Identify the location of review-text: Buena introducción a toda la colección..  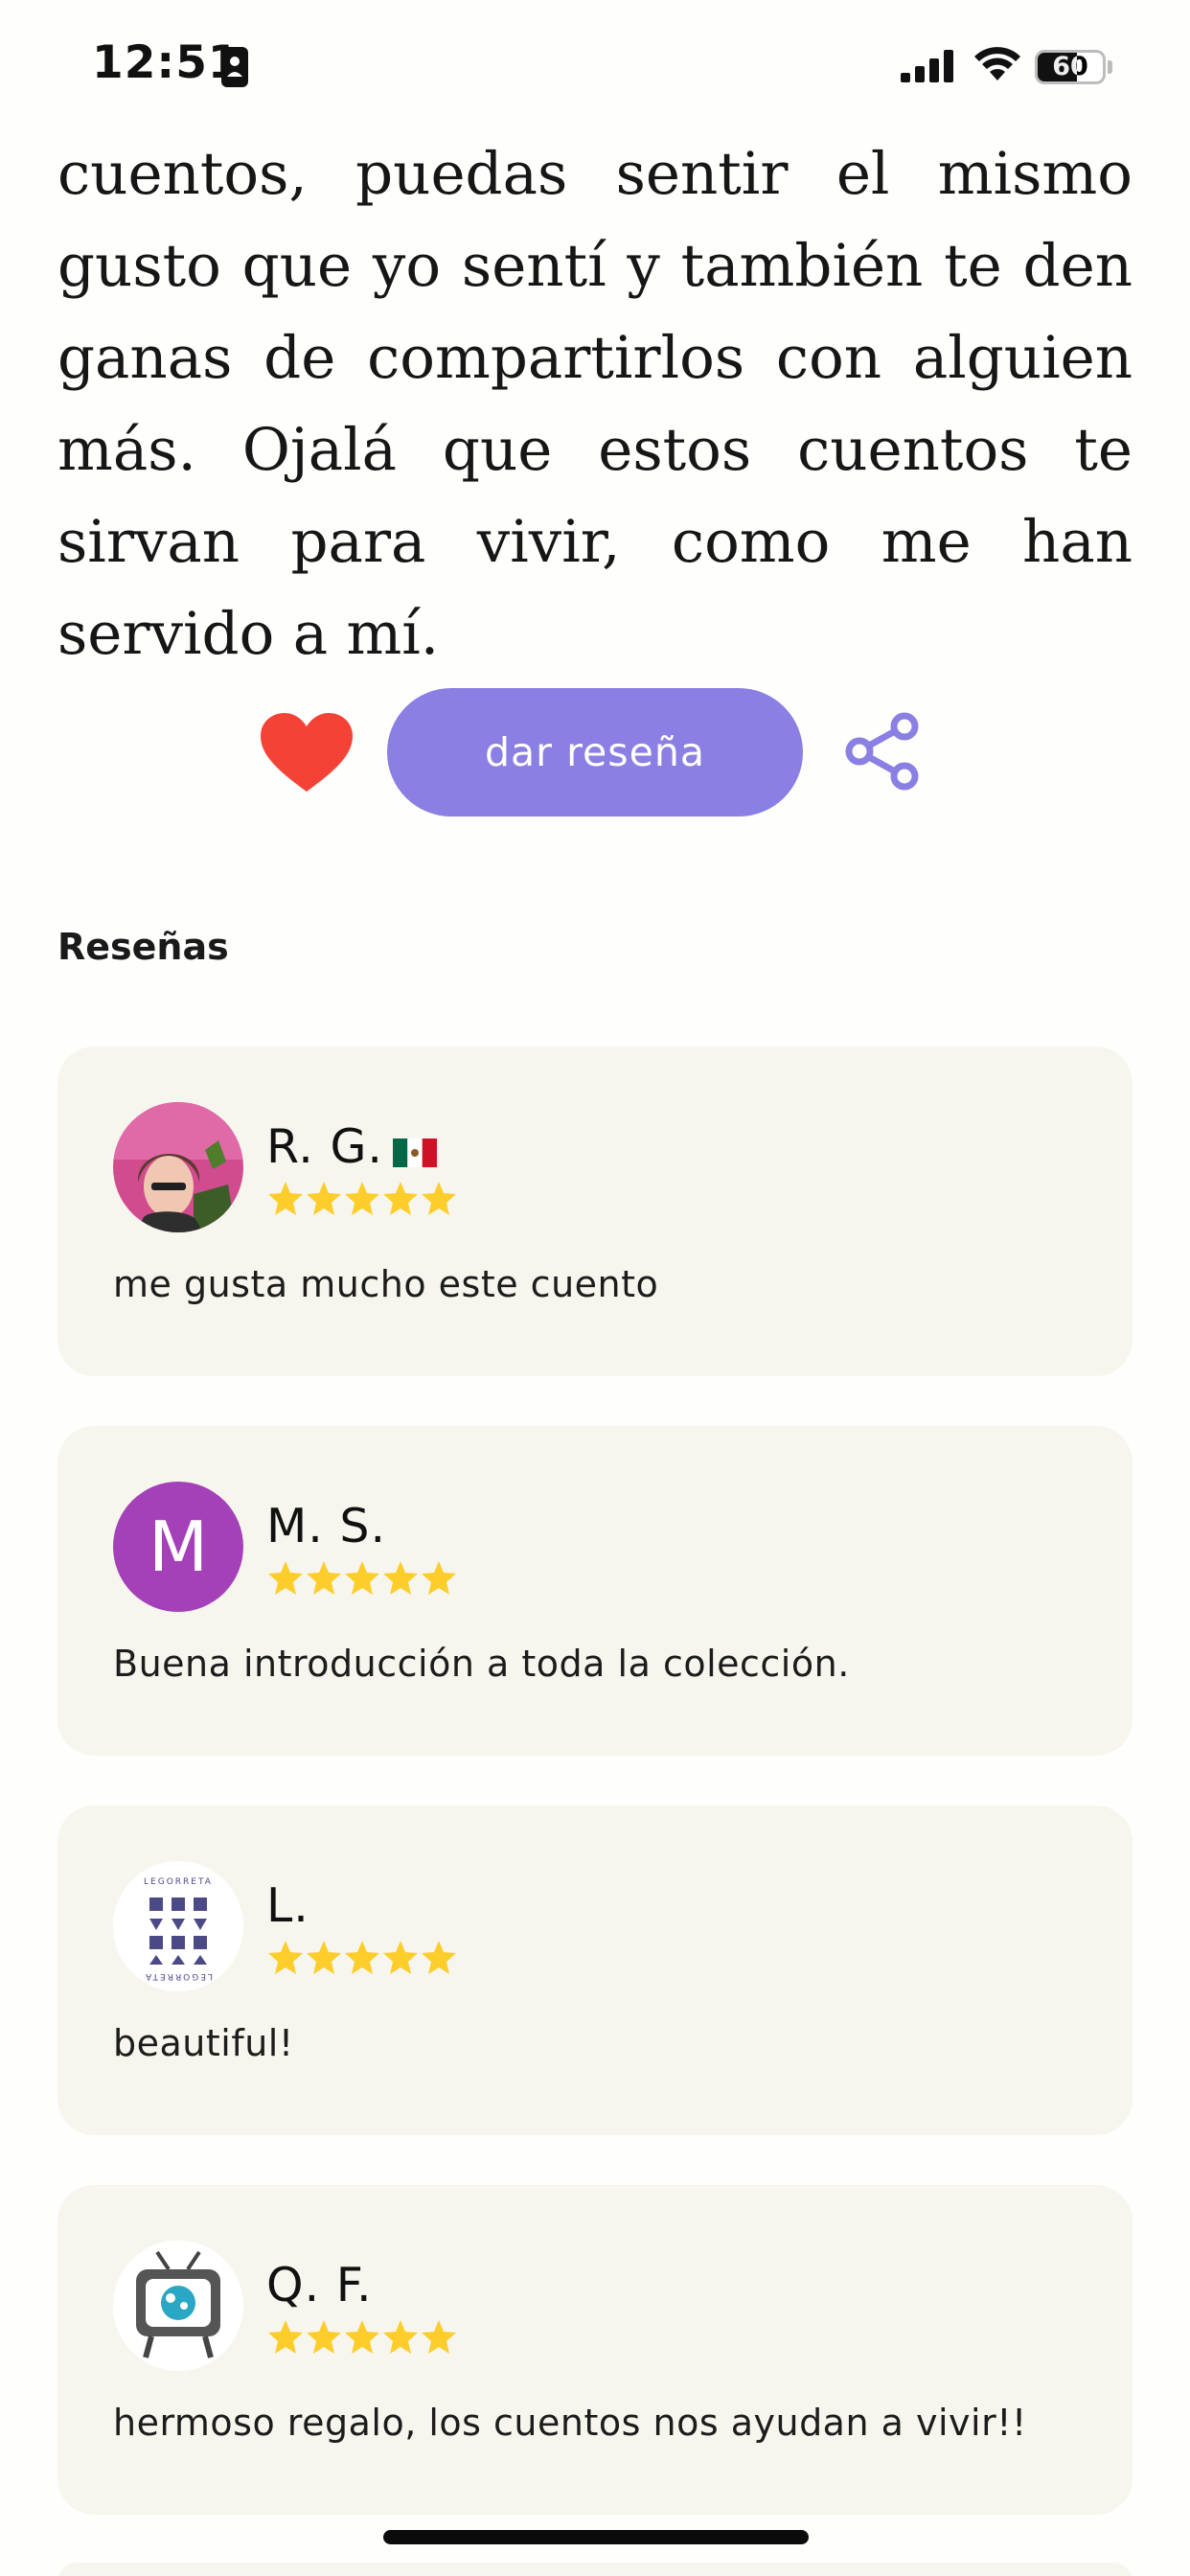
(482, 1664).